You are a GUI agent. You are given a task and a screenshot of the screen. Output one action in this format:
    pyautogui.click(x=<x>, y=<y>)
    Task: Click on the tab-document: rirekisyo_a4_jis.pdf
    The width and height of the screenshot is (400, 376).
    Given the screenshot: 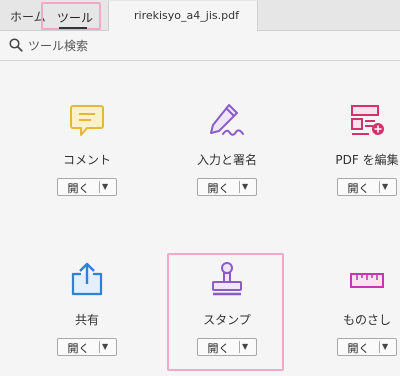 What is the action you would take?
    pyautogui.click(x=183, y=16)
    